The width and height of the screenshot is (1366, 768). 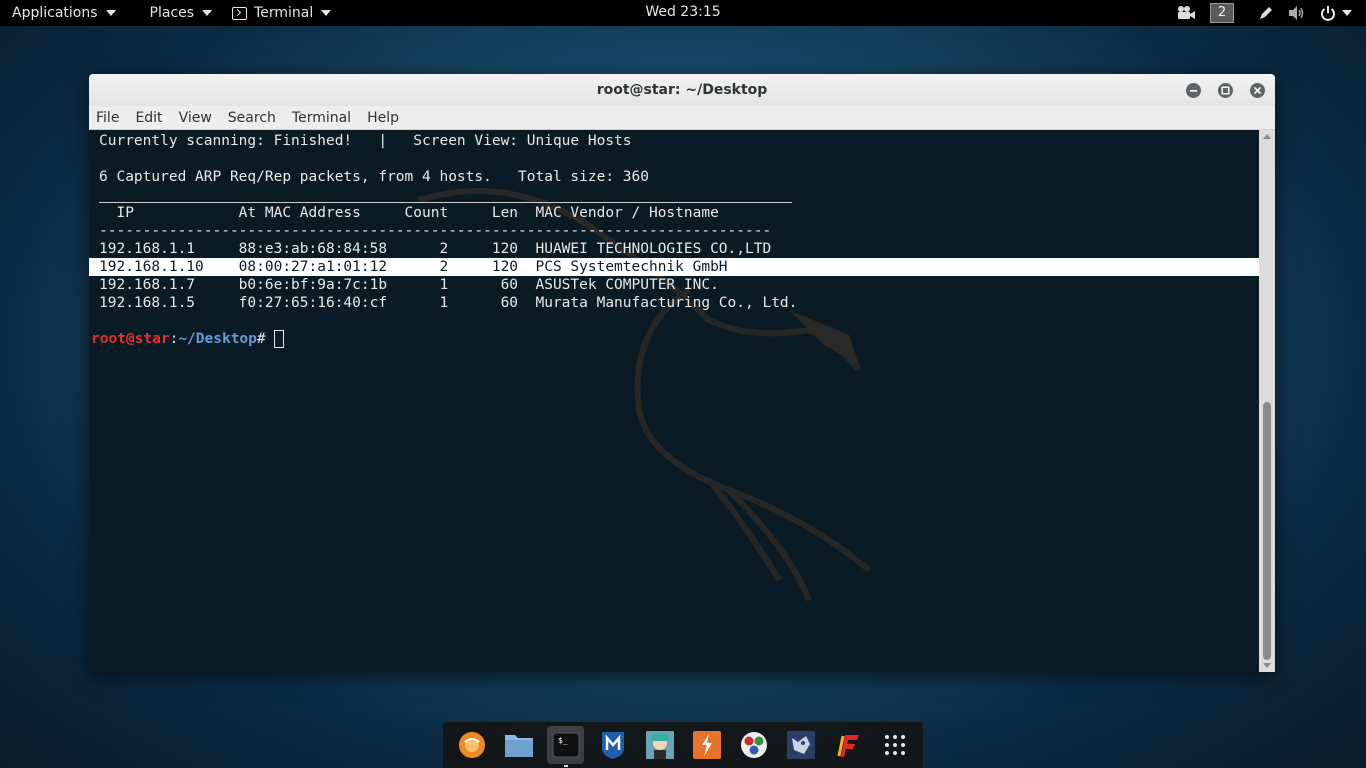 I want to click on maximize-button, so click(x=1225, y=90).